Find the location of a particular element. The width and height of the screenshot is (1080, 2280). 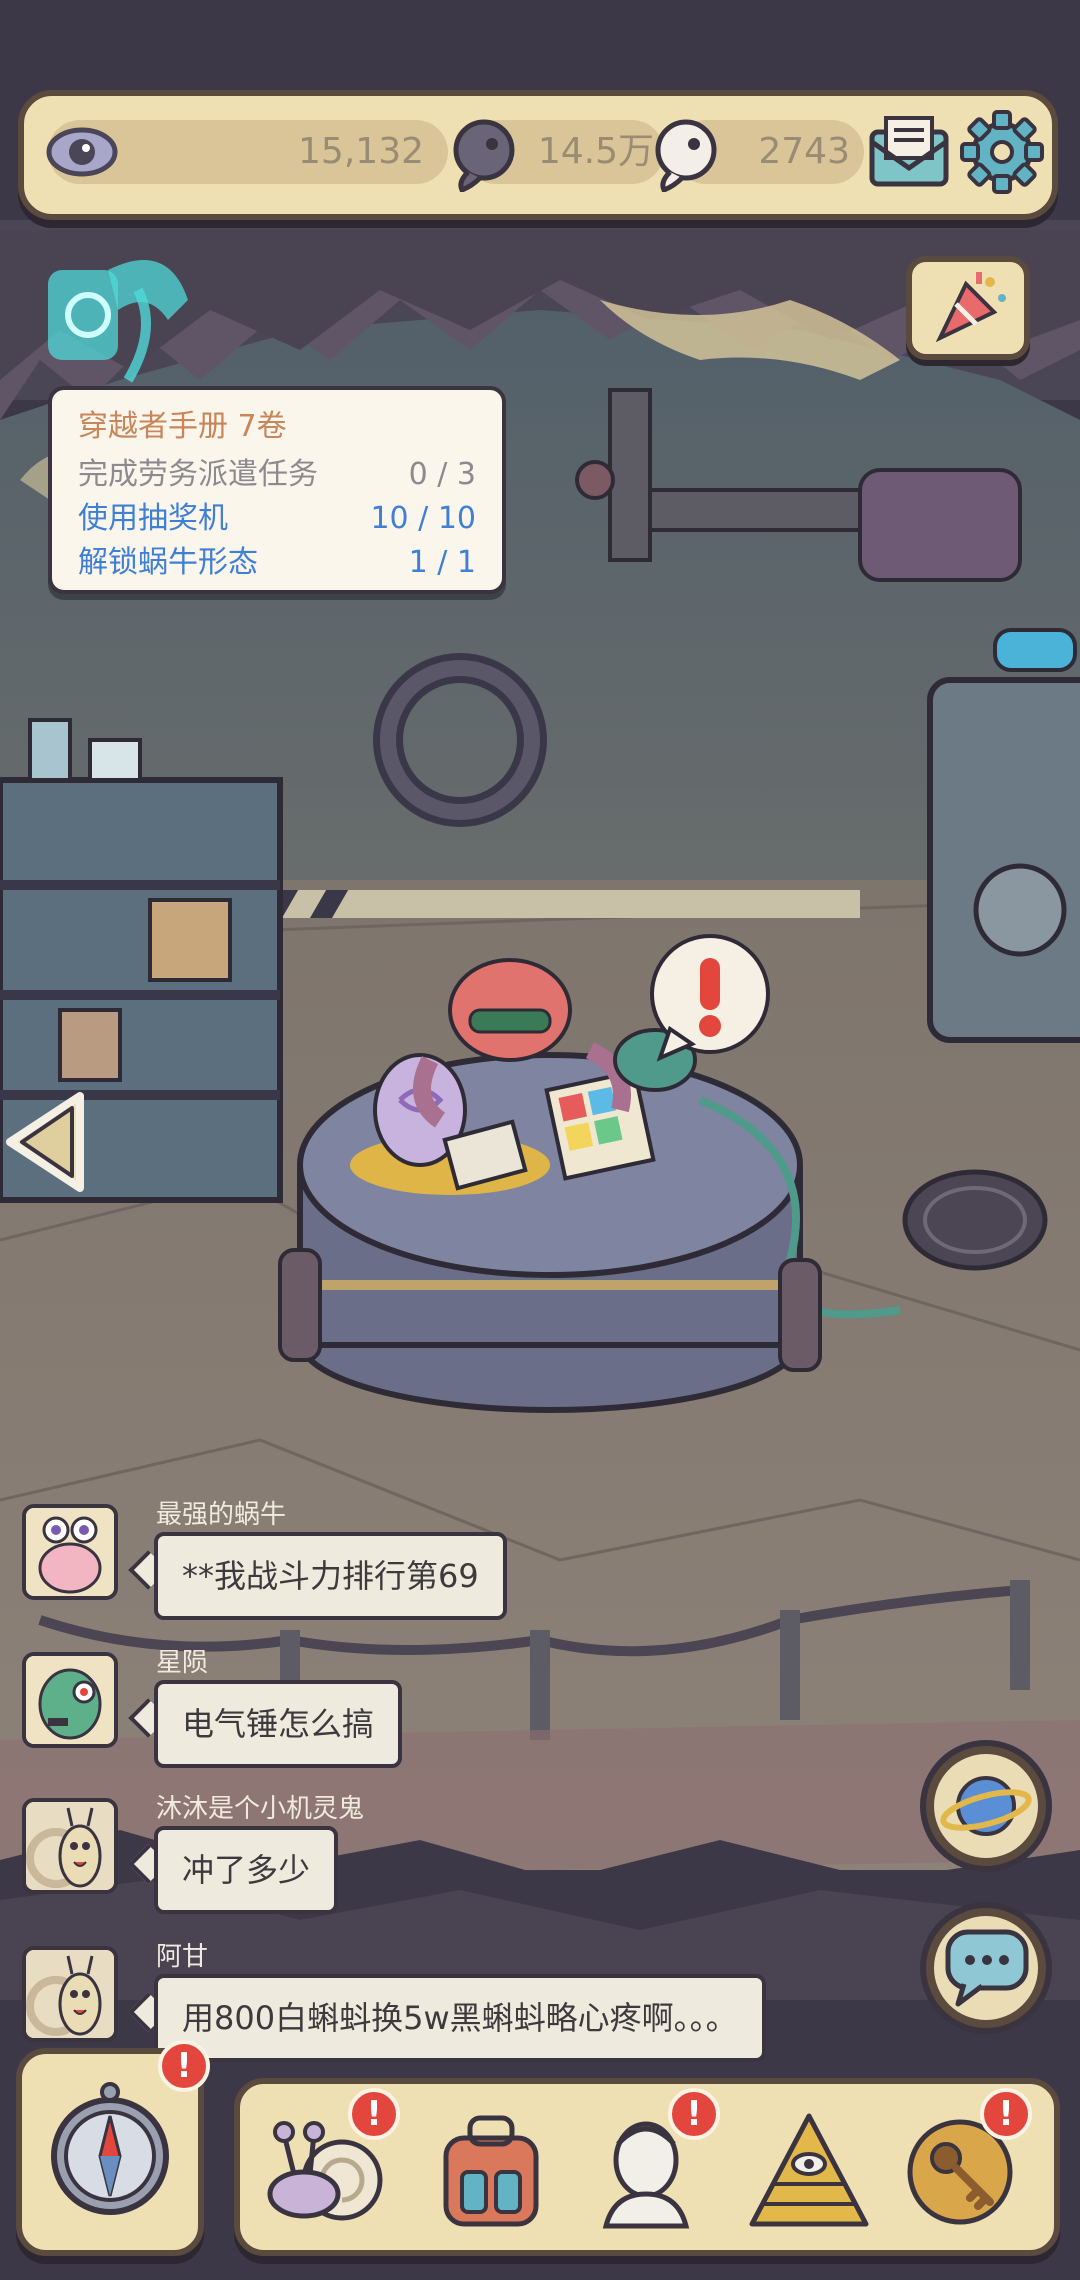

key-alert-badge: ! is located at coordinates (1006, 2114).